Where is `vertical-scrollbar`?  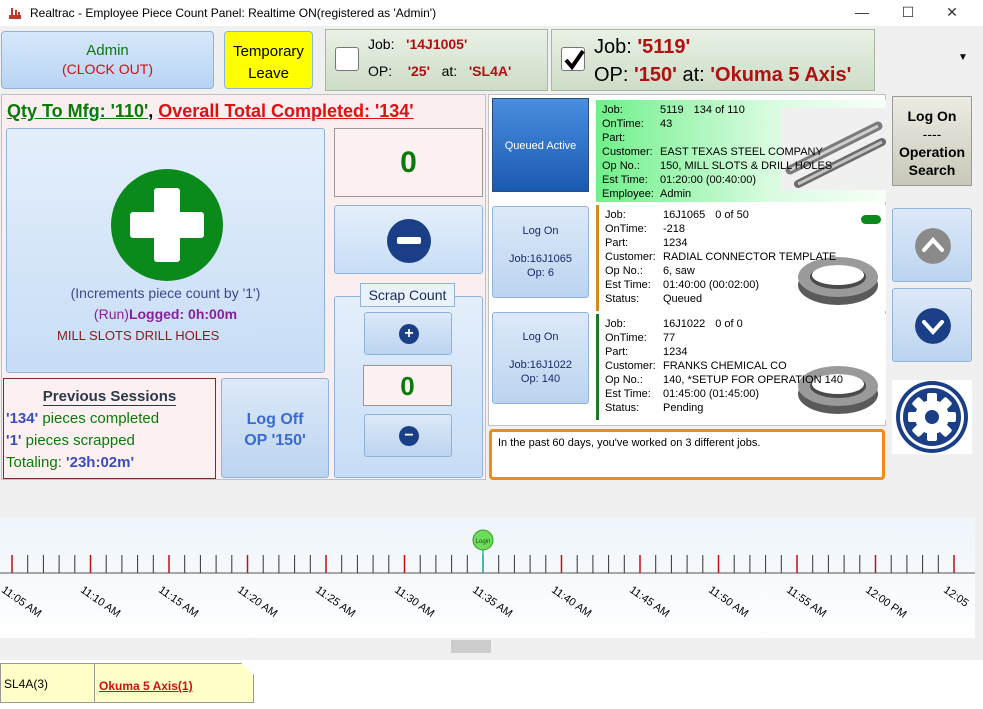
vertical-scrollbar is located at coordinates (979, 342).